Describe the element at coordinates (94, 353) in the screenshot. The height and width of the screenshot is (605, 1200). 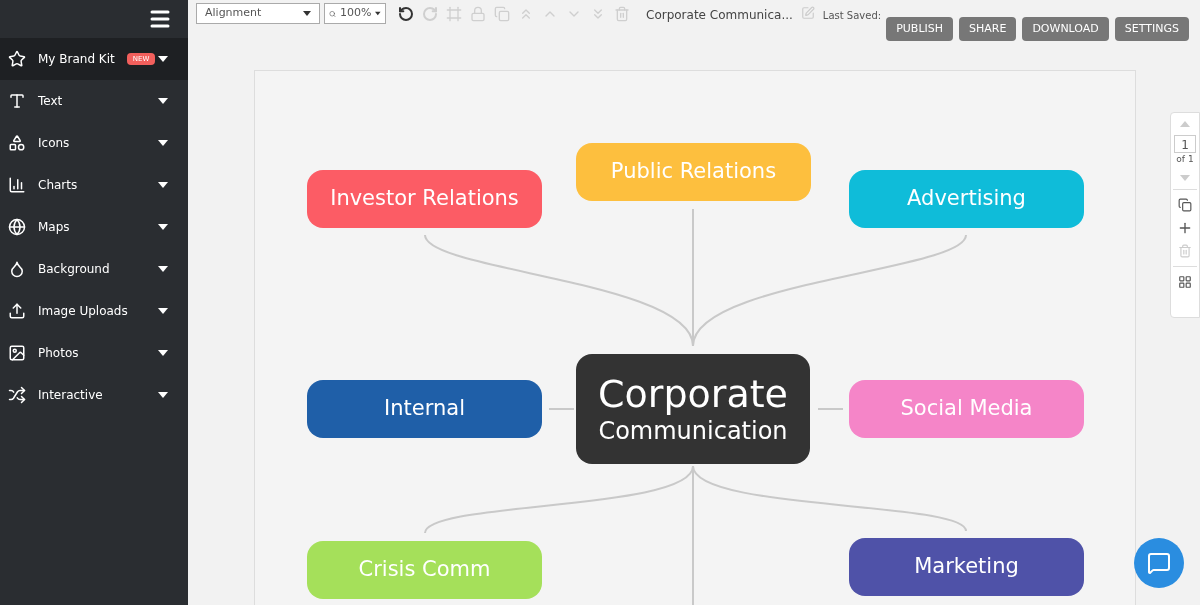
I see `sidebar-item: Photos` at that location.